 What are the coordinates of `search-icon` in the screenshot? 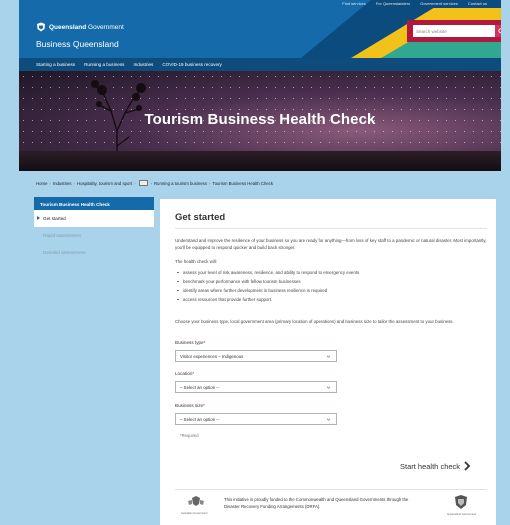 It's located at (499, 30).